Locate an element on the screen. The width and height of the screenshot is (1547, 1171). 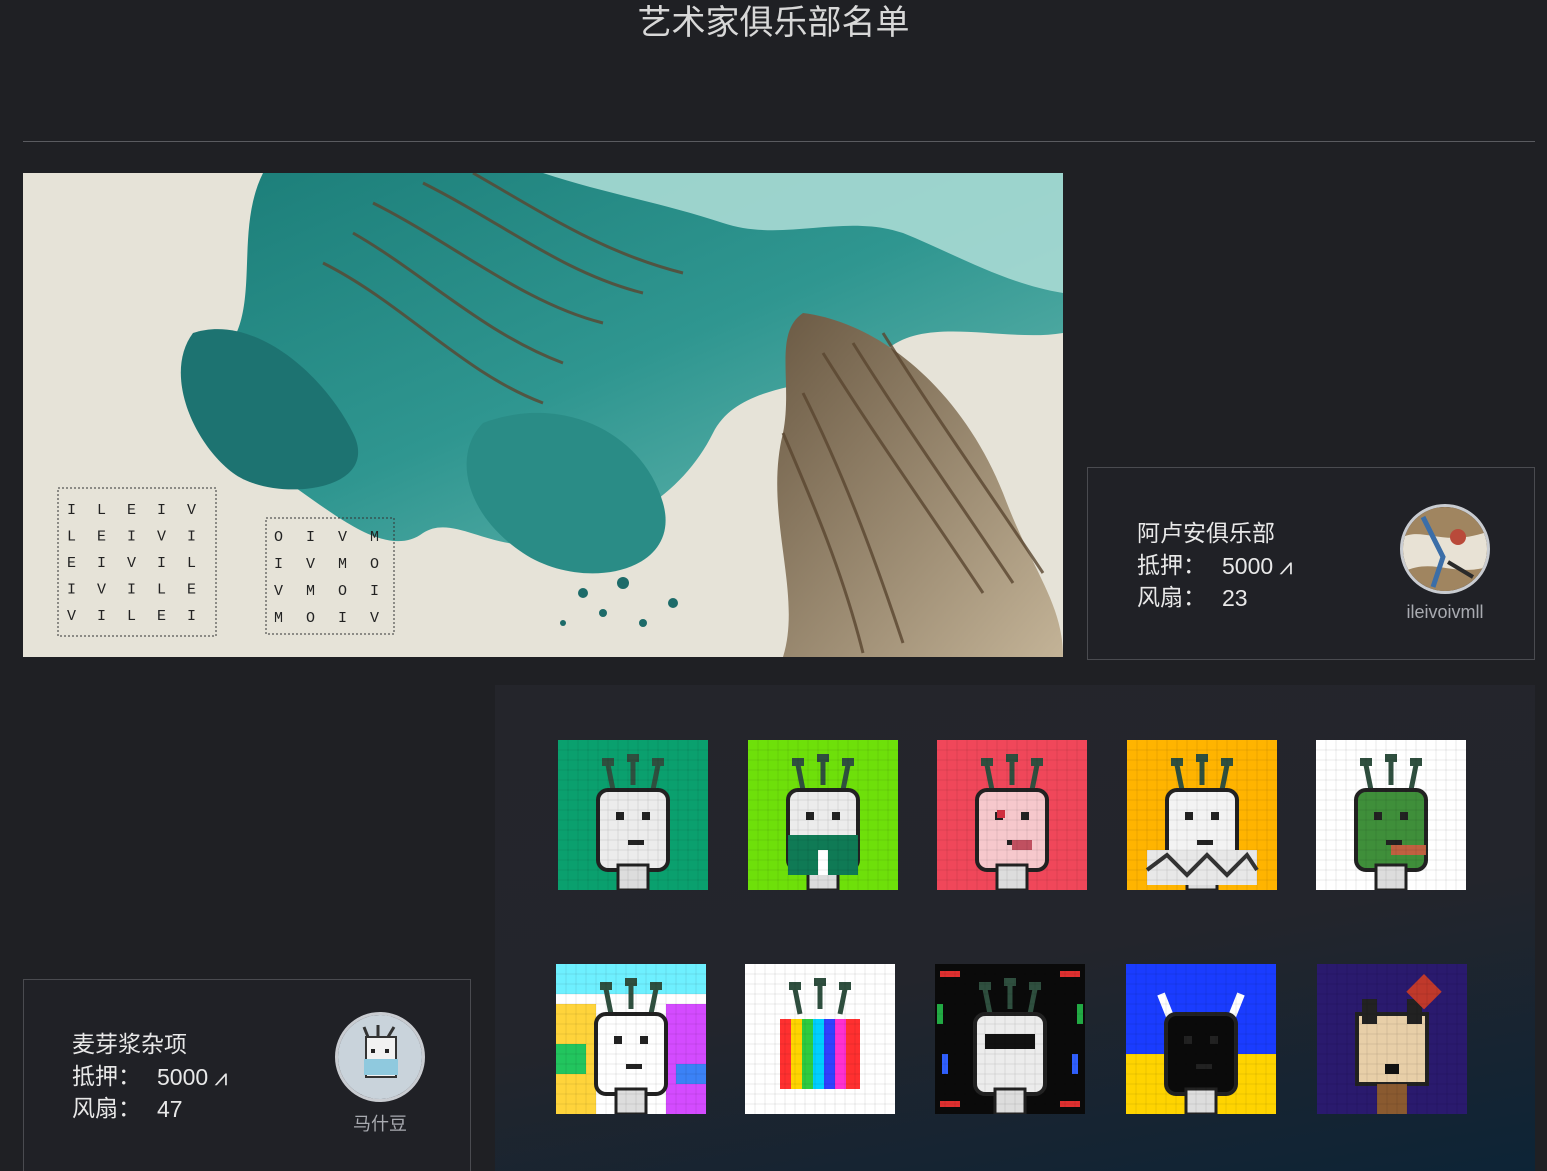
fans-value: 23 is located at coordinates (1235, 598).